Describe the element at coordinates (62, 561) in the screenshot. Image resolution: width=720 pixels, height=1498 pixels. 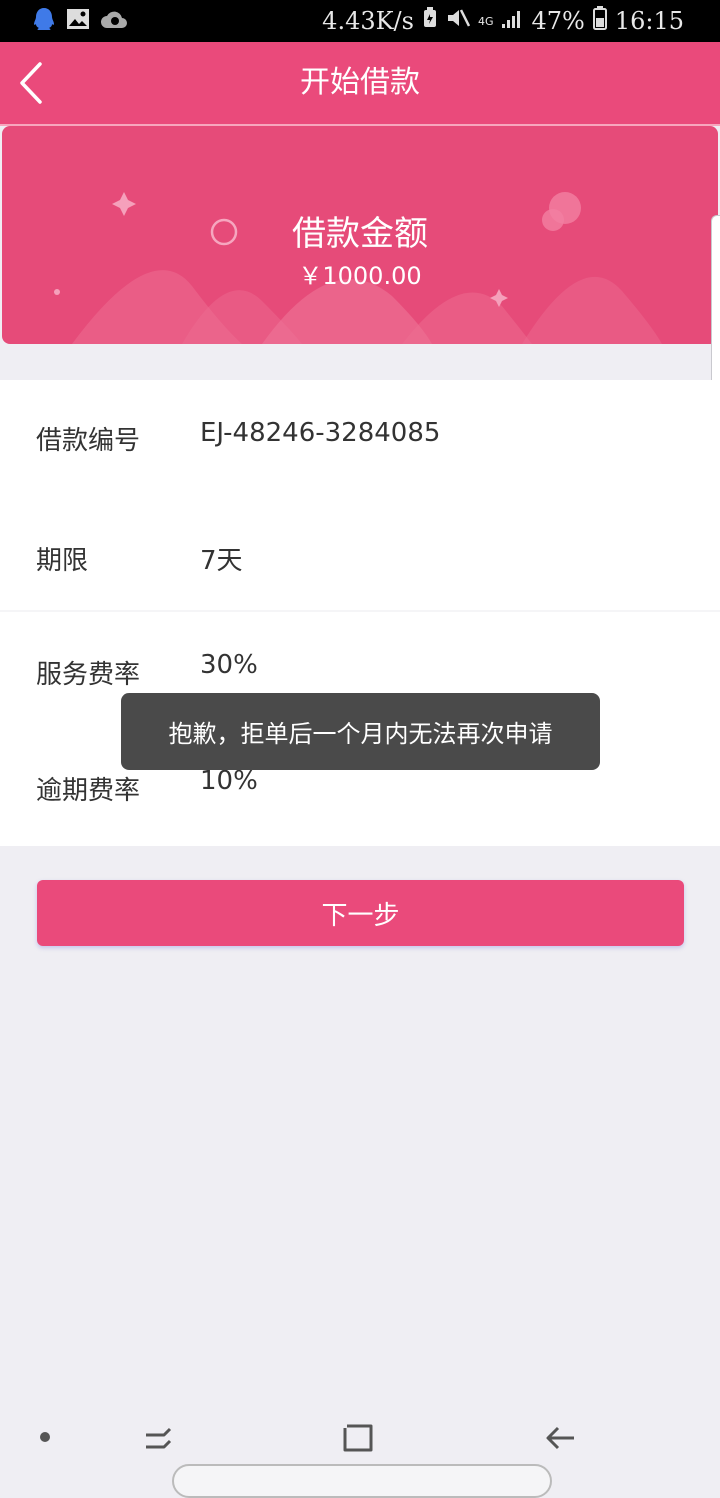
I see `info-label: 期限` at that location.